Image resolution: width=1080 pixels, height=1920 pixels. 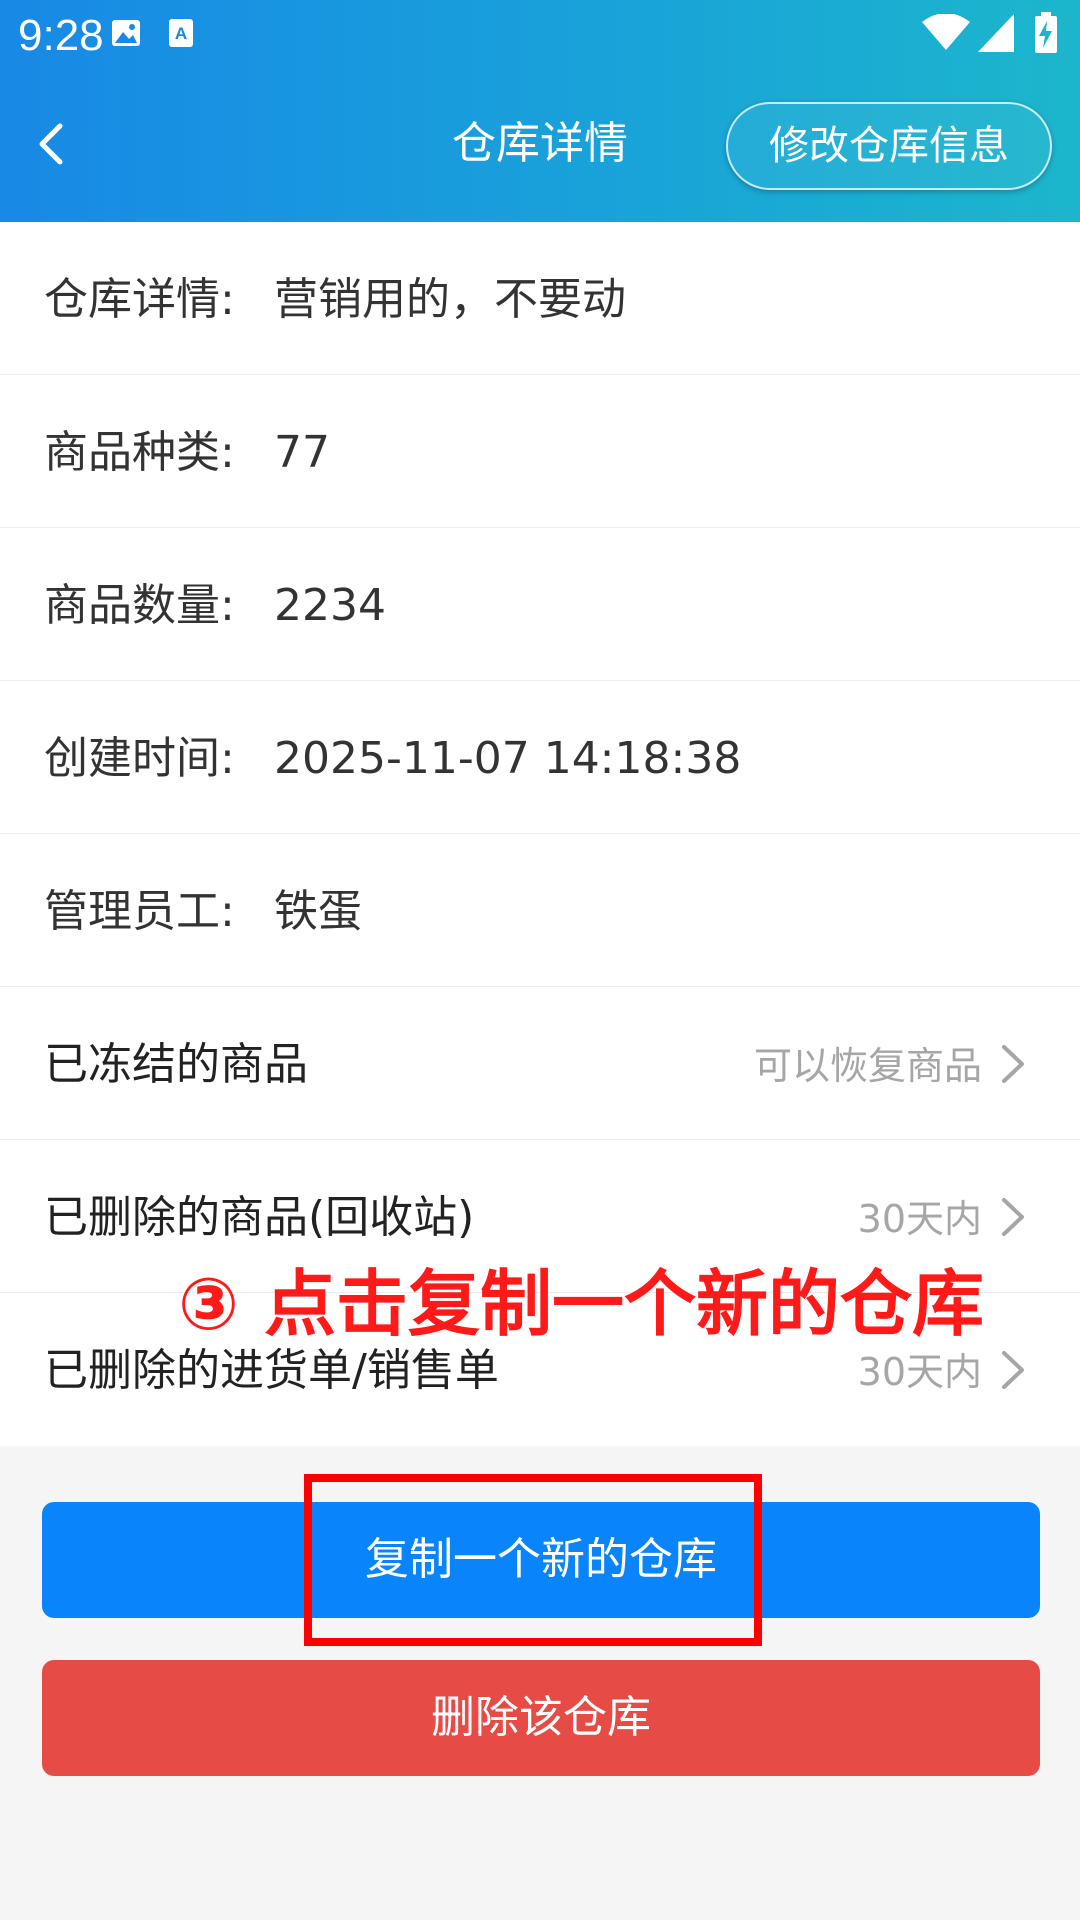 What do you see at coordinates (139, 605) in the screenshot?
I see `detail-label: 商品数量:` at bounding box center [139, 605].